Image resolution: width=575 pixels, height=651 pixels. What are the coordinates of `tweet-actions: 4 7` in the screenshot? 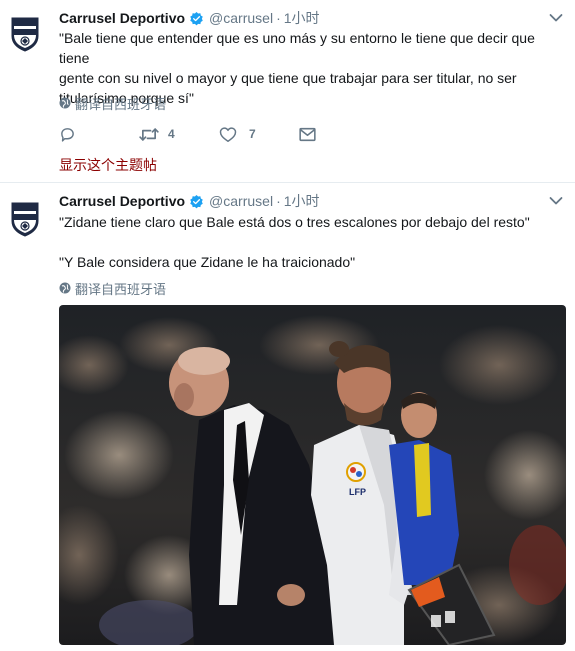 It's located at (187, 134).